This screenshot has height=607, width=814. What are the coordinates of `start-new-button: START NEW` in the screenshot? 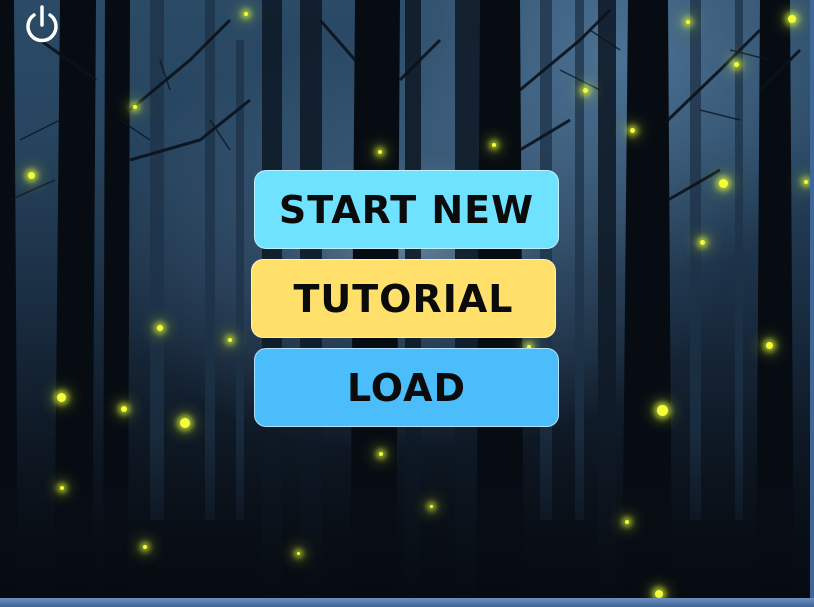 It's located at (406, 209).